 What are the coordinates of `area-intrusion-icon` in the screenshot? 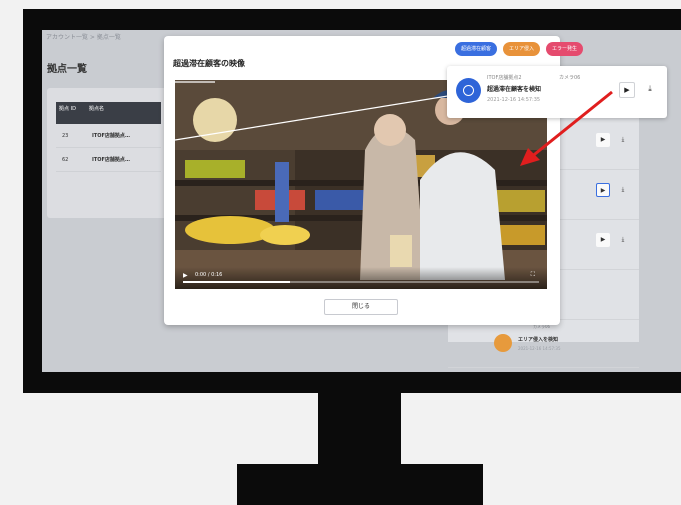 It's located at (503, 343).